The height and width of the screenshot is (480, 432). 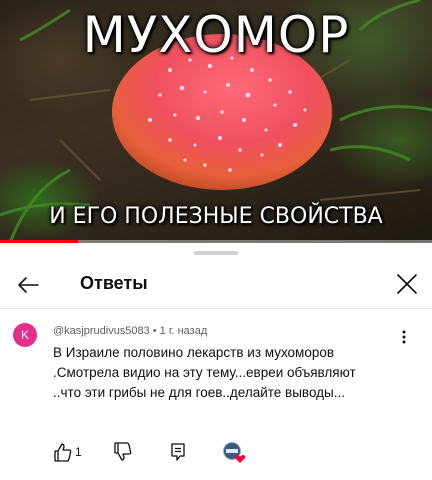 I want to click on panel-title: Ответы, so click(x=114, y=283).